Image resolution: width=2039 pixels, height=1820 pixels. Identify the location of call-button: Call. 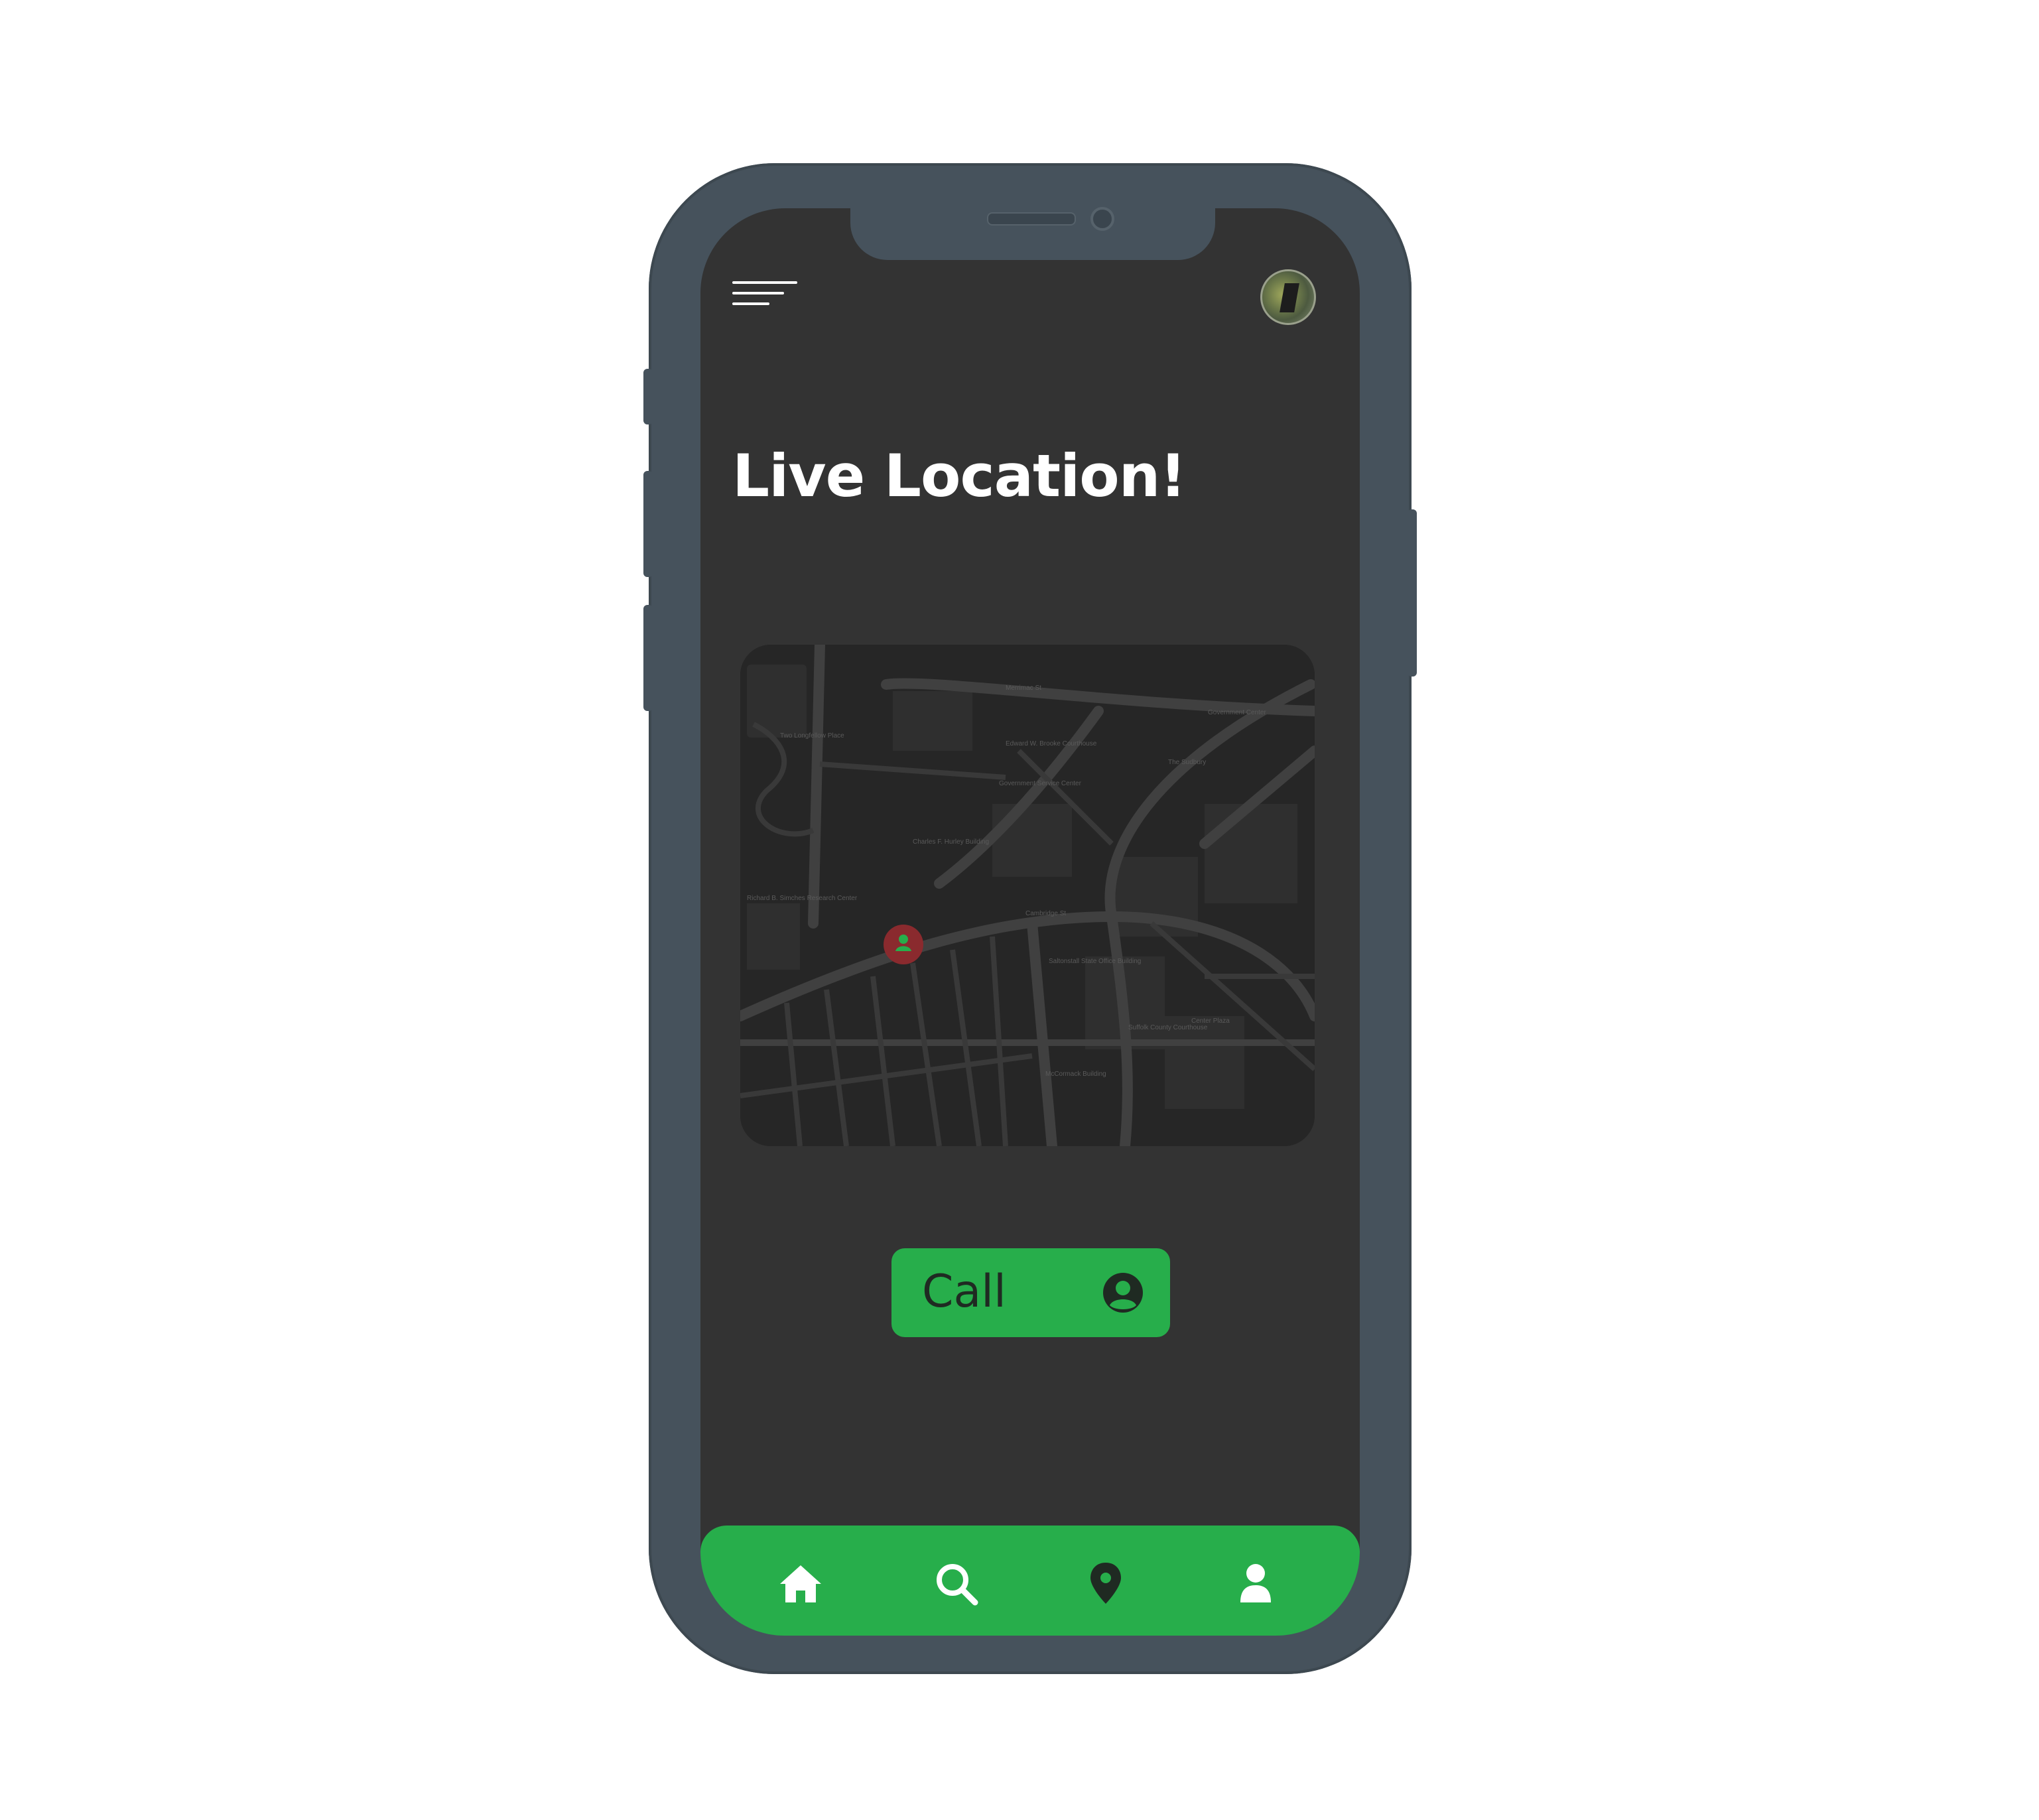
(1030, 1292).